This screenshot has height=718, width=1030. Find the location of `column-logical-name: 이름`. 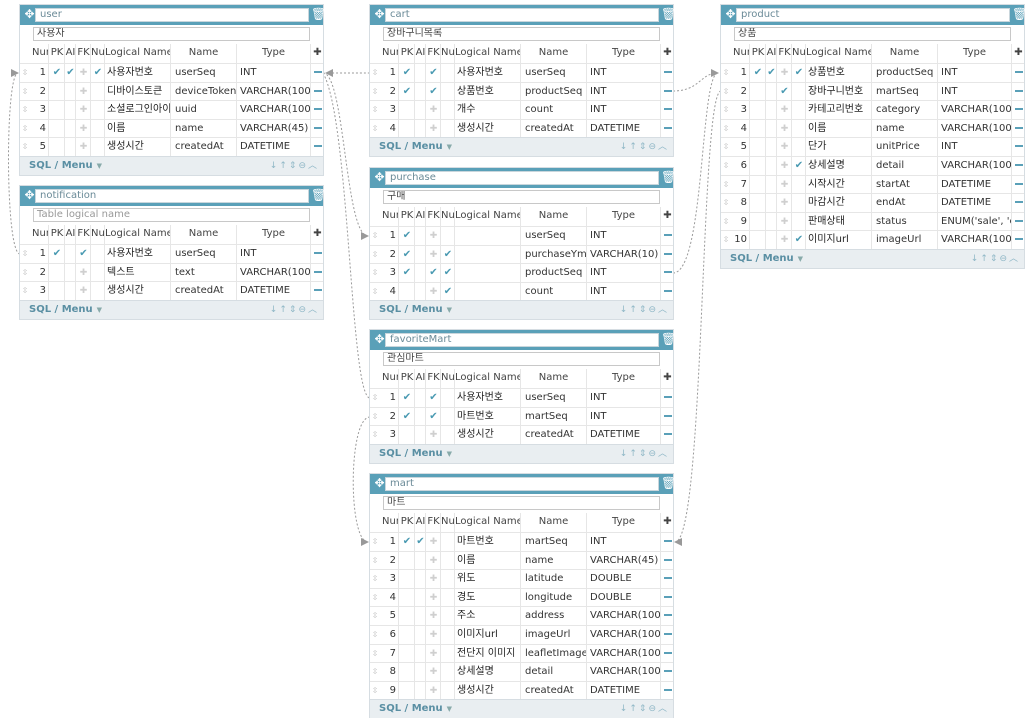

column-logical-name: 이름 is located at coordinates (838, 128).